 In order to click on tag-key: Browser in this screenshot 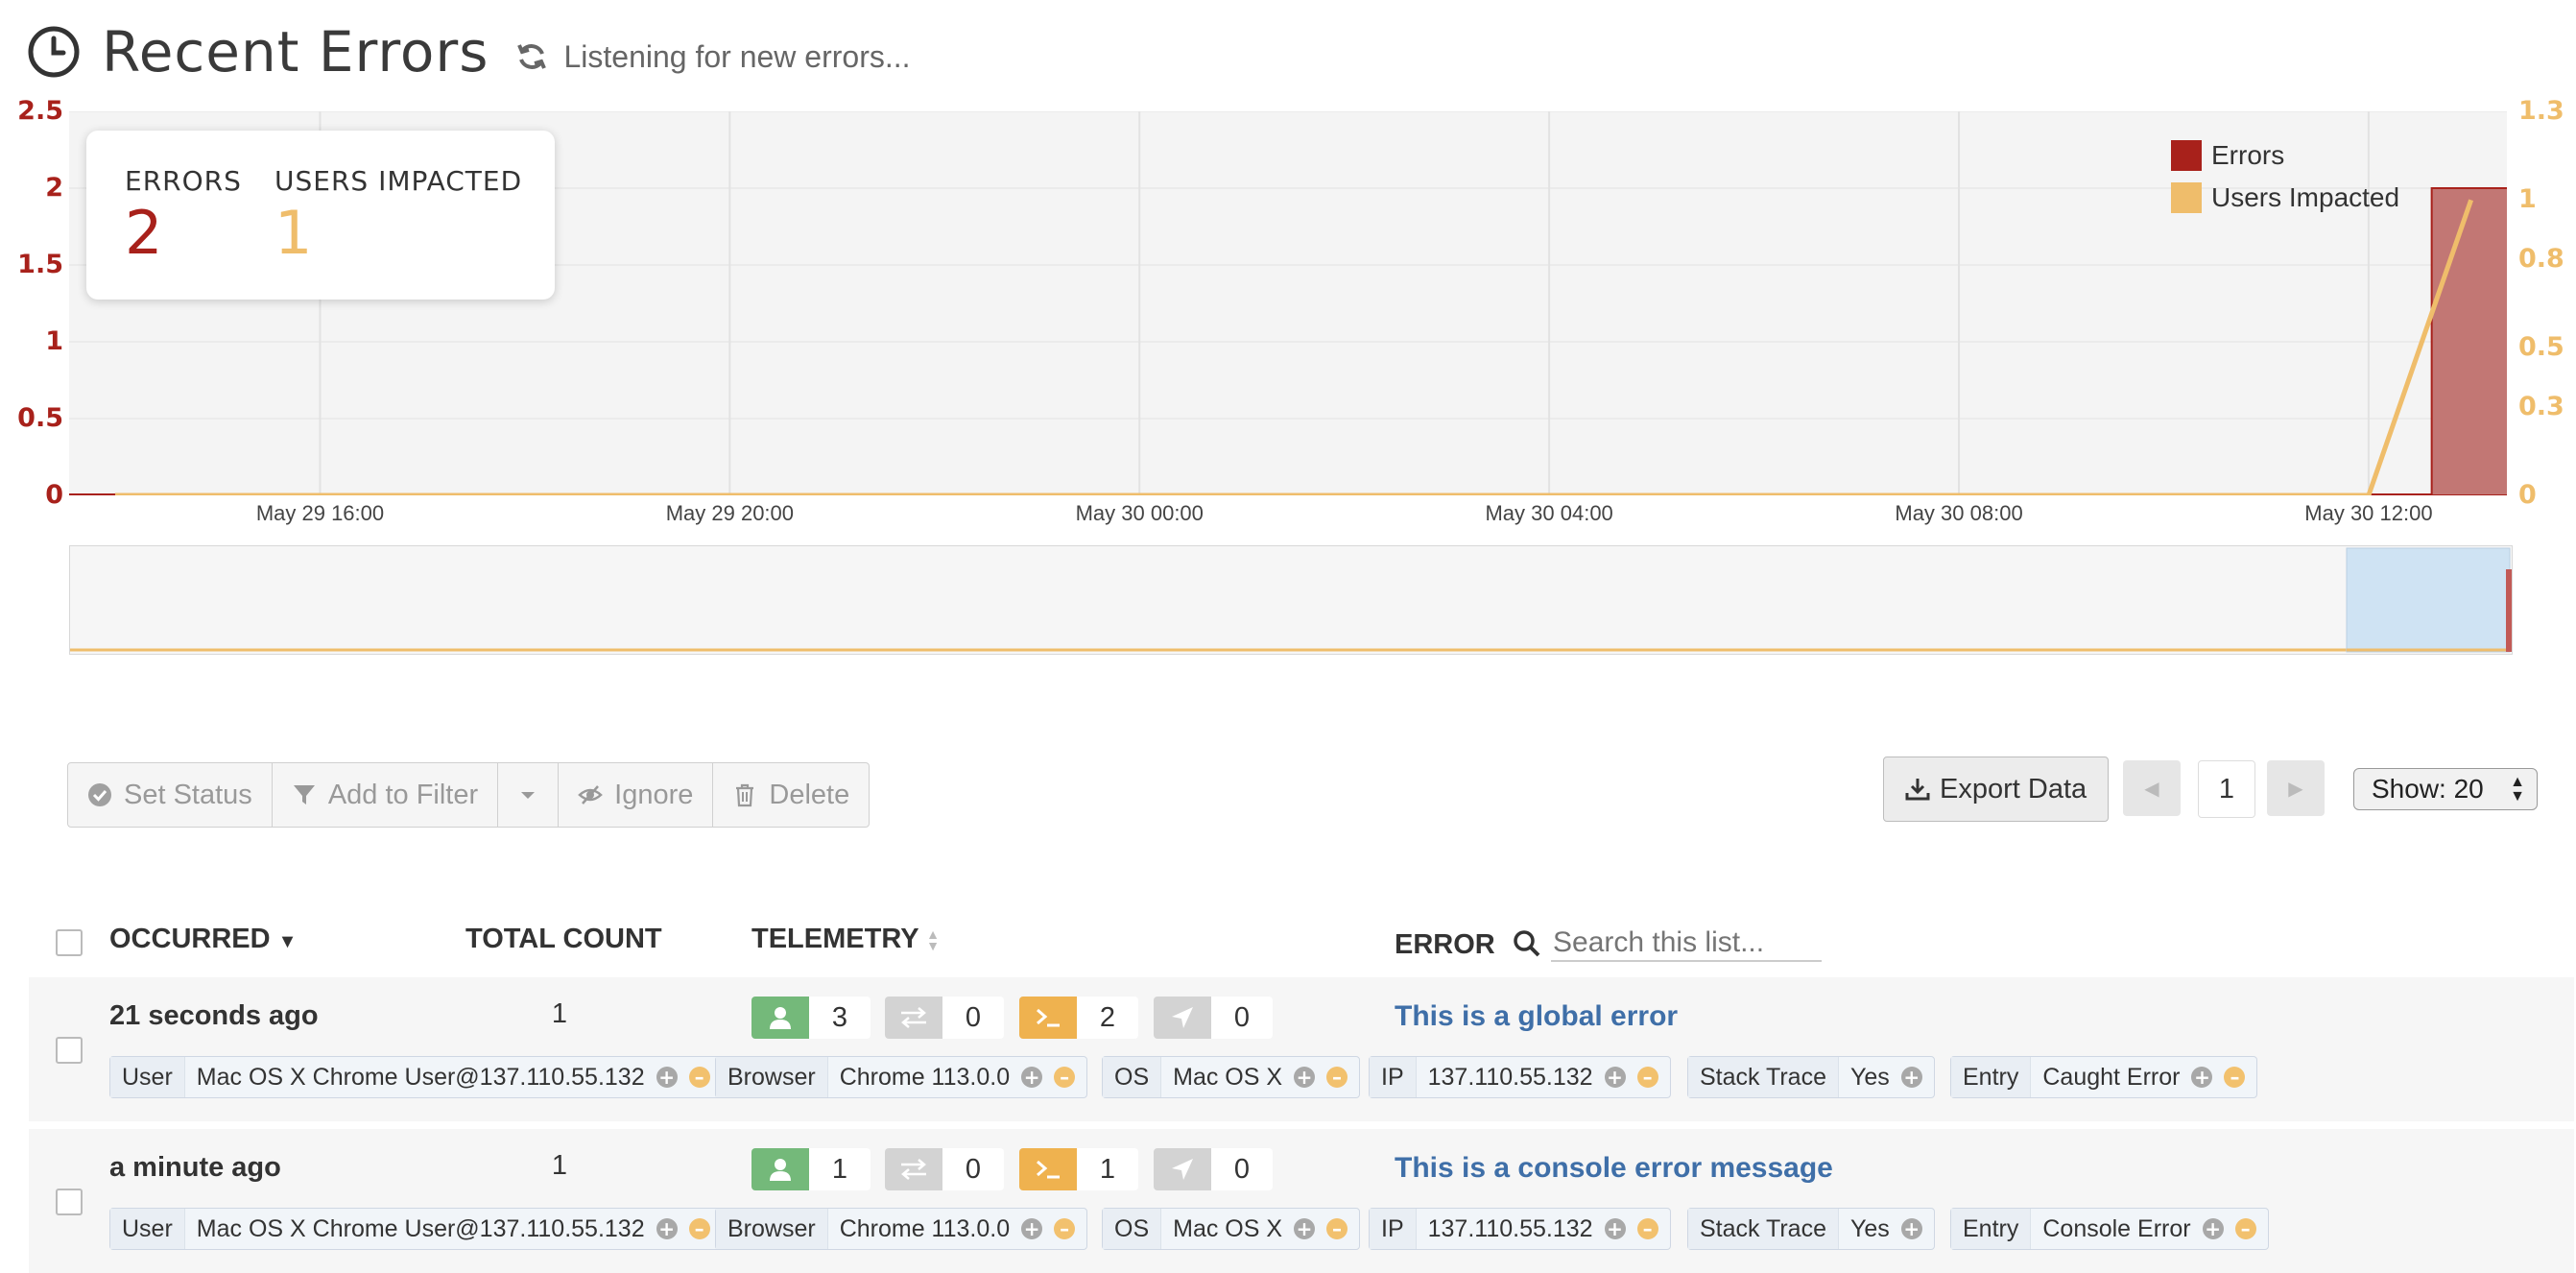, I will do `click(772, 1077)`.